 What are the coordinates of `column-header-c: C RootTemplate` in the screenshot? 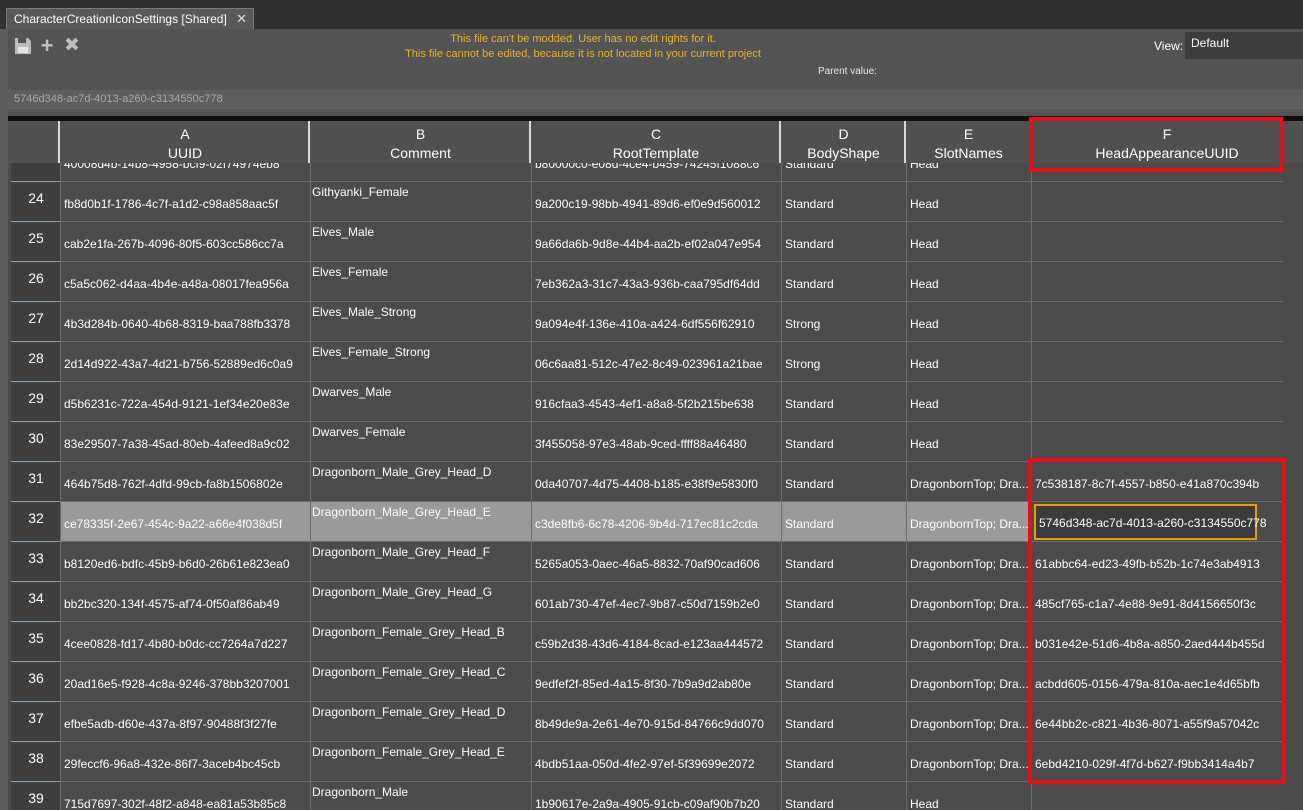 It's located at (655, 142).